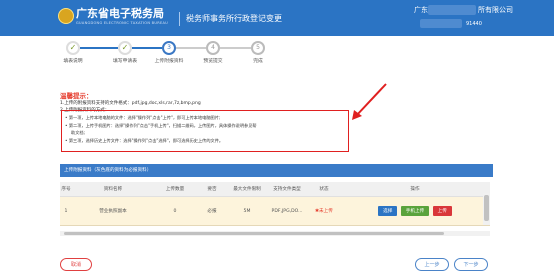 This screenshot has height=272, width=554. What do you see at coordinates (125, 48) in the screenshot?
I see `step-2-check-icon: ✓` at bounding box center [125, 48].